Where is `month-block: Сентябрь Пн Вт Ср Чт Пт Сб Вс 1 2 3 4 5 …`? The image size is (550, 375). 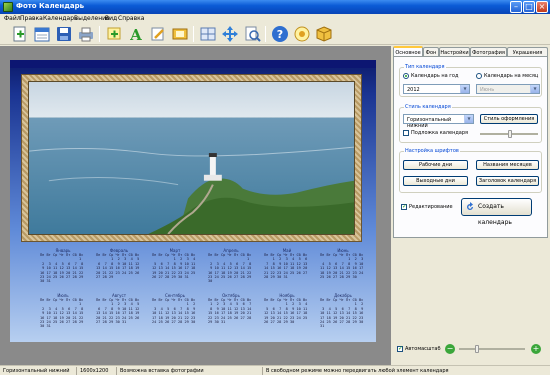 month-block: Сентябрь Пн Вт Ср Чт Пт Сб Вс 1 2 3 4 5 … is located at coordinates (175, 308).